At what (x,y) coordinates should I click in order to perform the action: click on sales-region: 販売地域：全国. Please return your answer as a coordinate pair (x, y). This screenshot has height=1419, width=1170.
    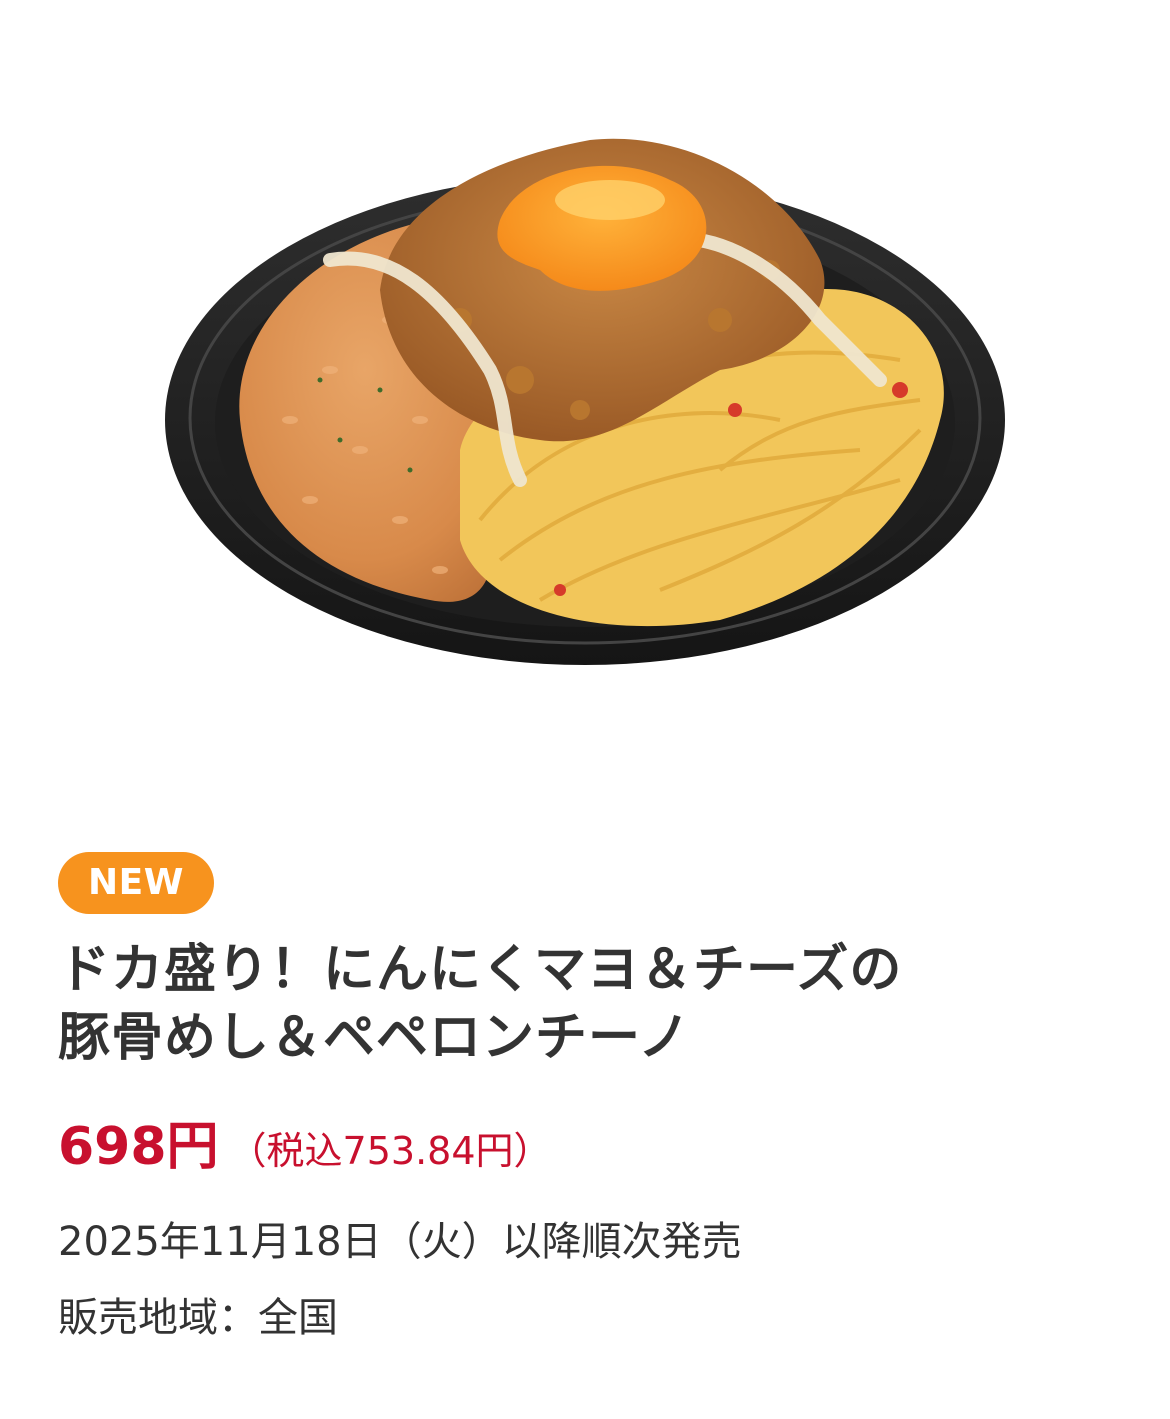
    Looking at the image, I should click on (198, 1318).